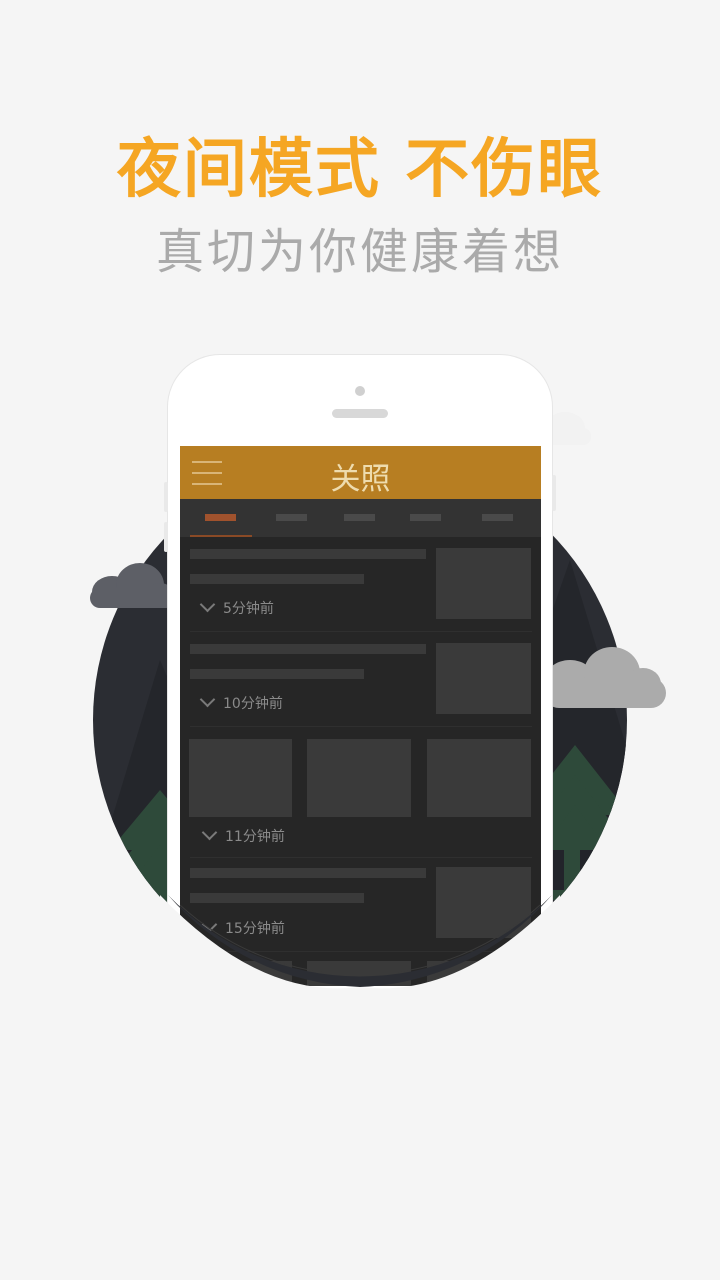  I want to click on item-meta: 11分钟前, so click(242, 835).